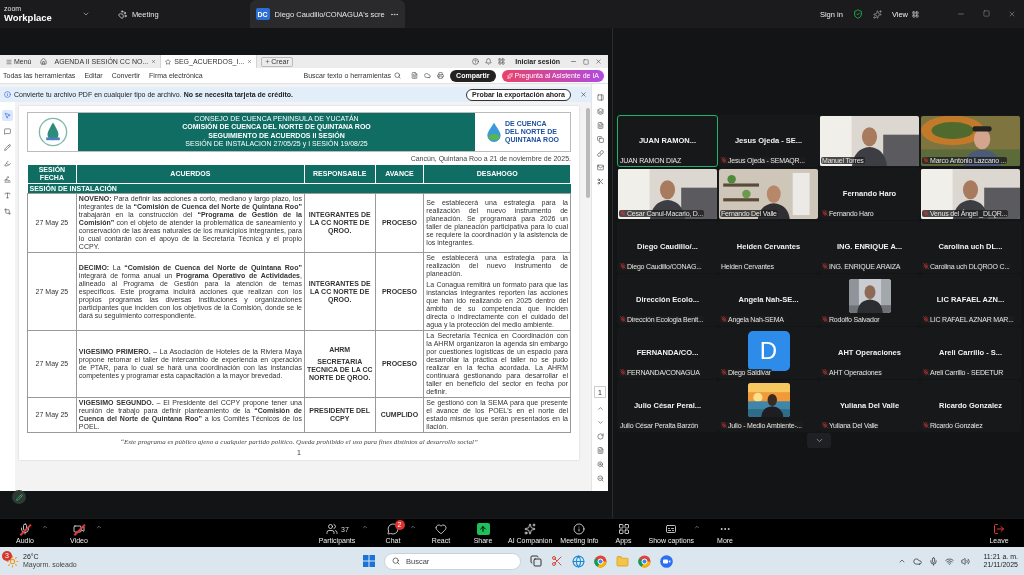  Describe the element at coordinates (768, 350) in the screenshot. I see `participant-avatar: D` at that location.